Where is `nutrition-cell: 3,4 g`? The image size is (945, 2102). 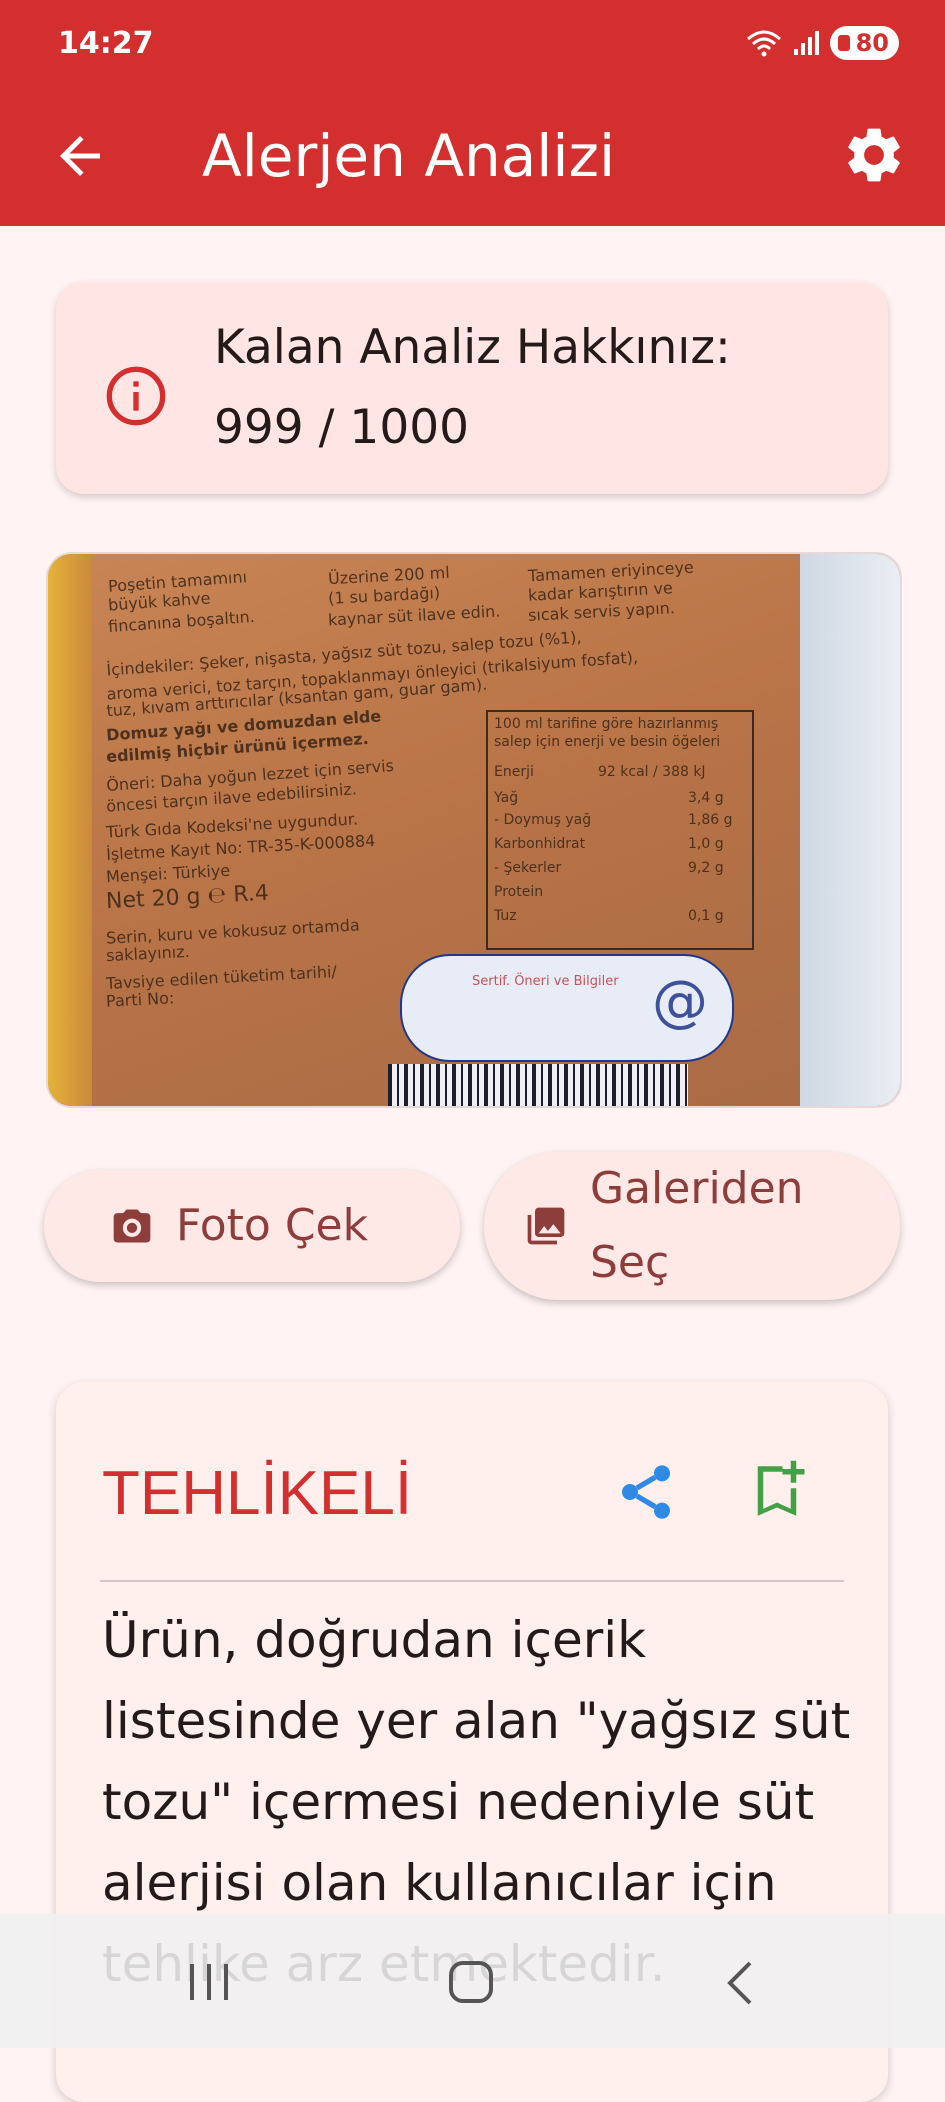 nutrition-cell: 3,4 g is located at coordinates (706, 798).